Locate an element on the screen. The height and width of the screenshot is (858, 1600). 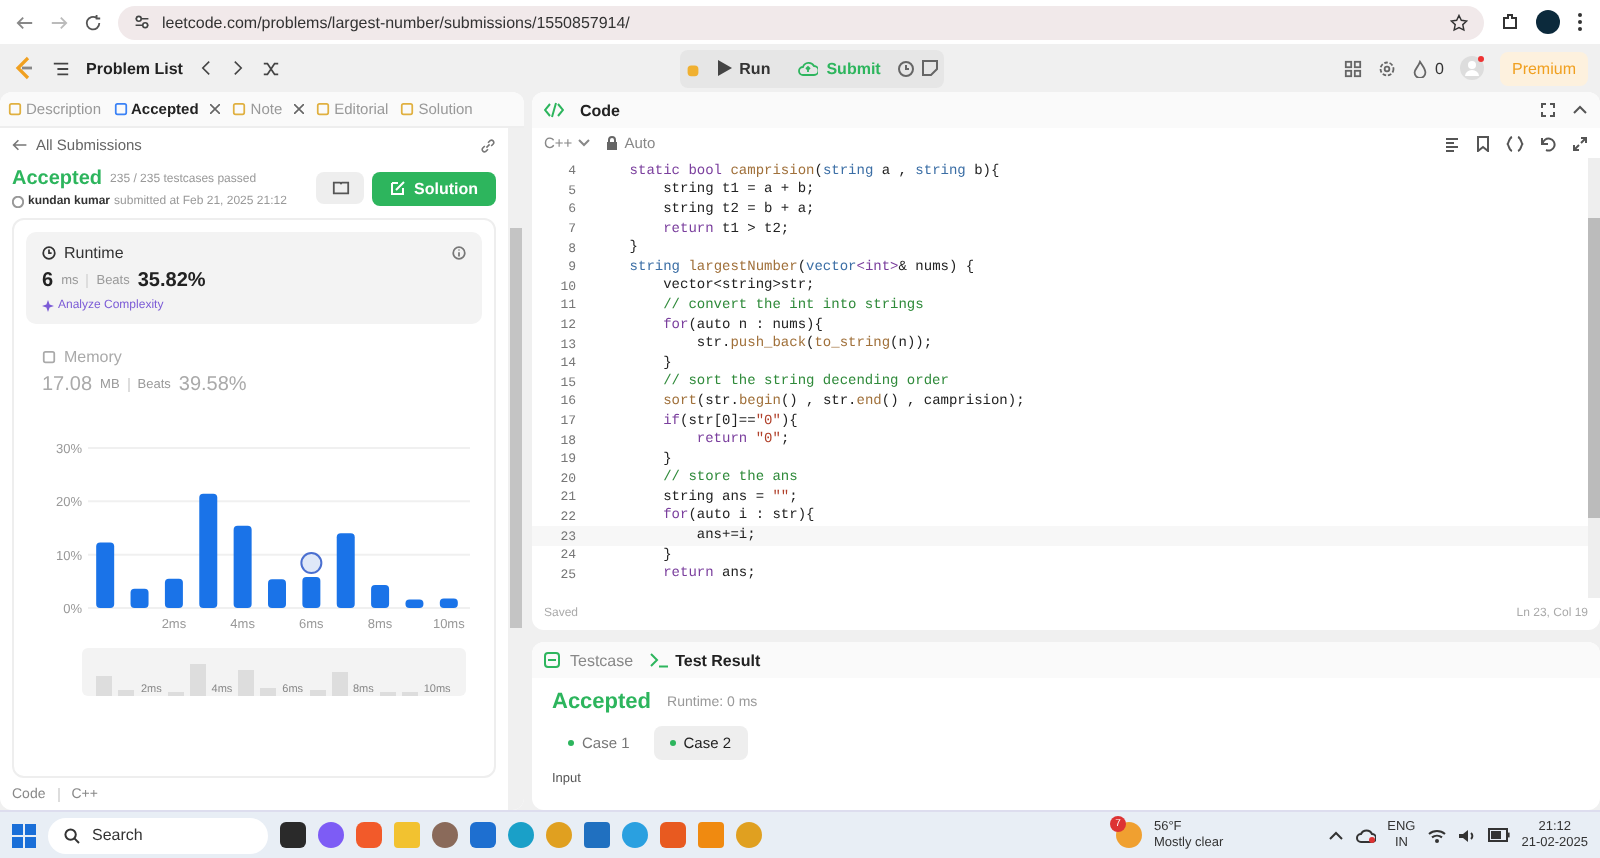
edit-icon is located at coordinates (398, 188).